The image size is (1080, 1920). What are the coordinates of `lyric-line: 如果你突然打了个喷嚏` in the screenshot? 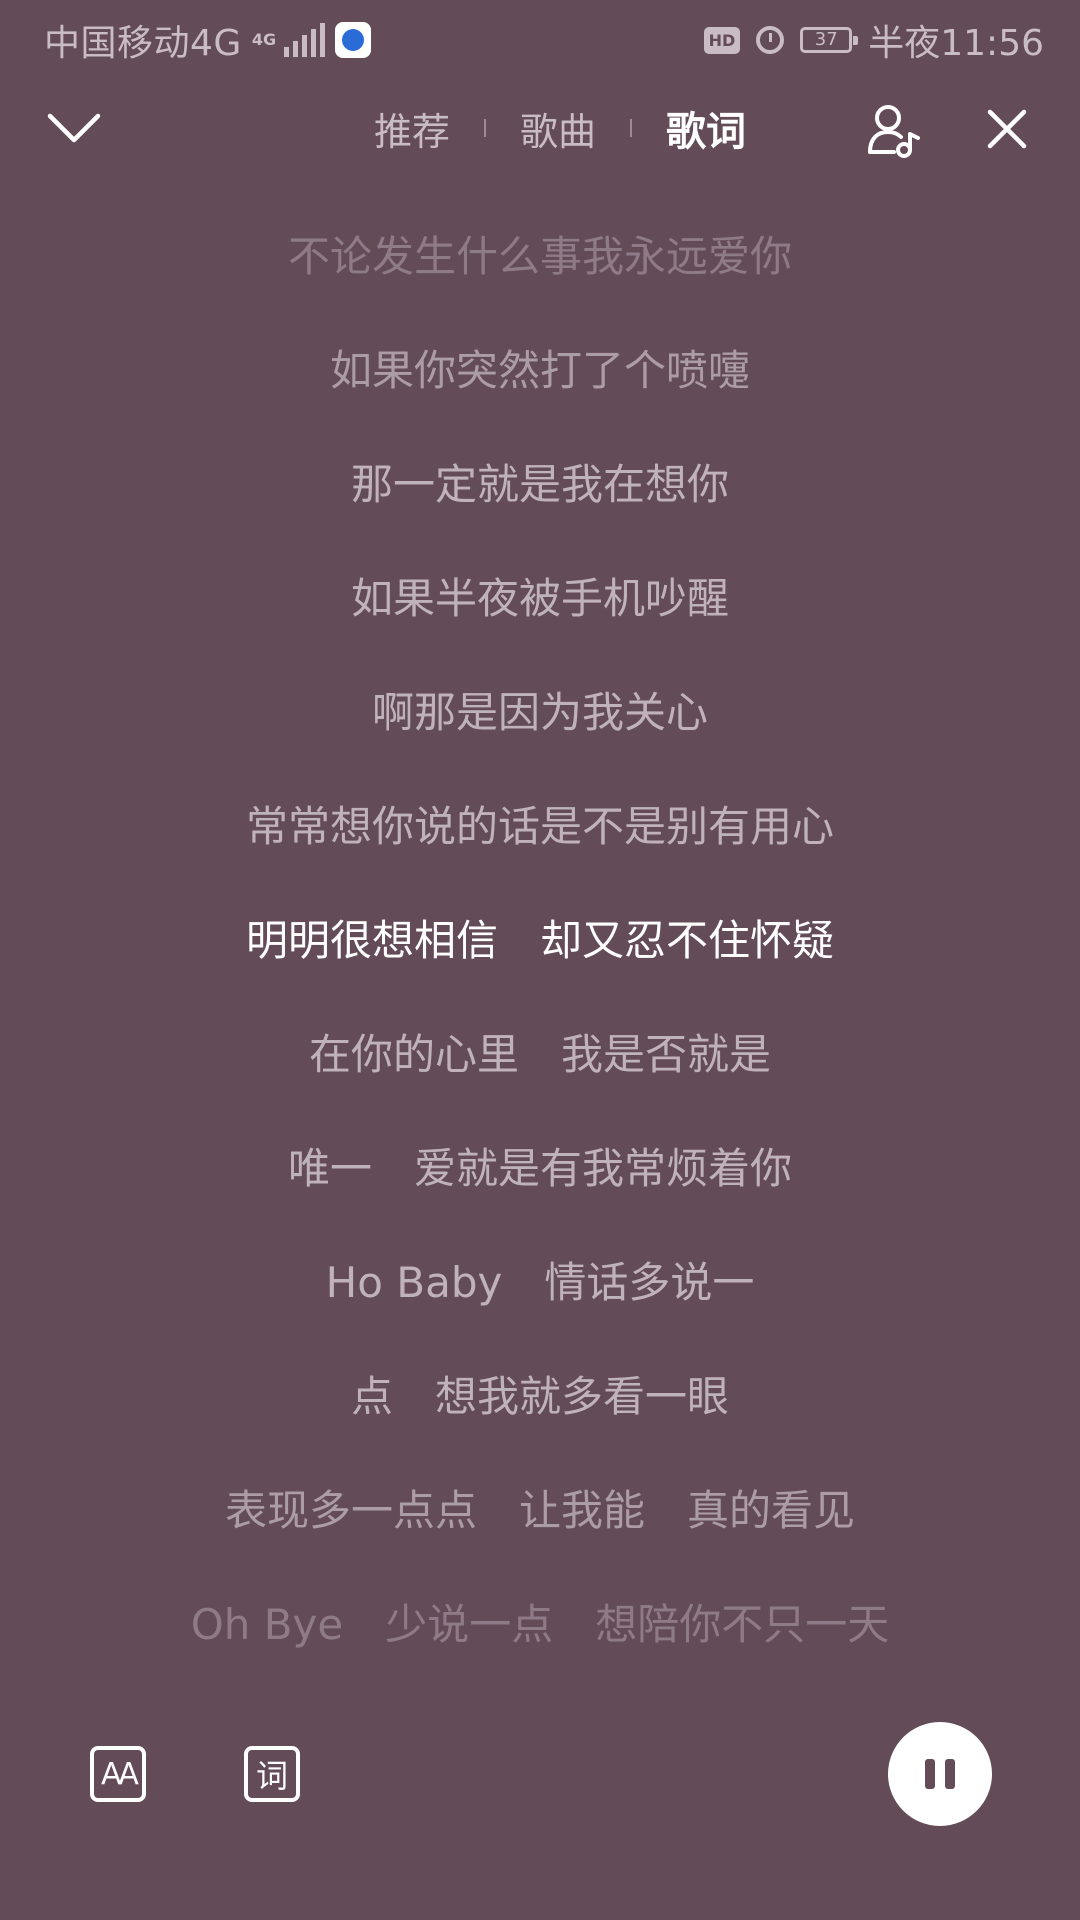 It's located at (540, 371).